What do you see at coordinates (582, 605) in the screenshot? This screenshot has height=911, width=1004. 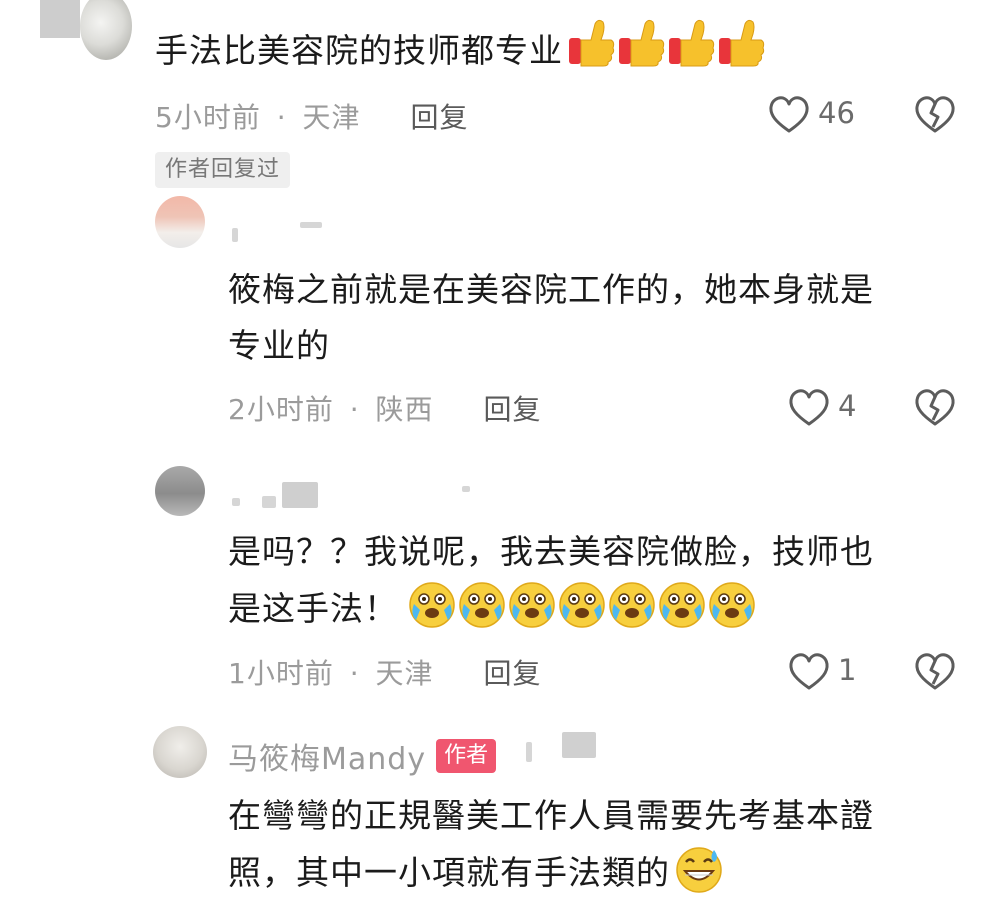 I see `crying-emoji` at bounding box center [582, 605].